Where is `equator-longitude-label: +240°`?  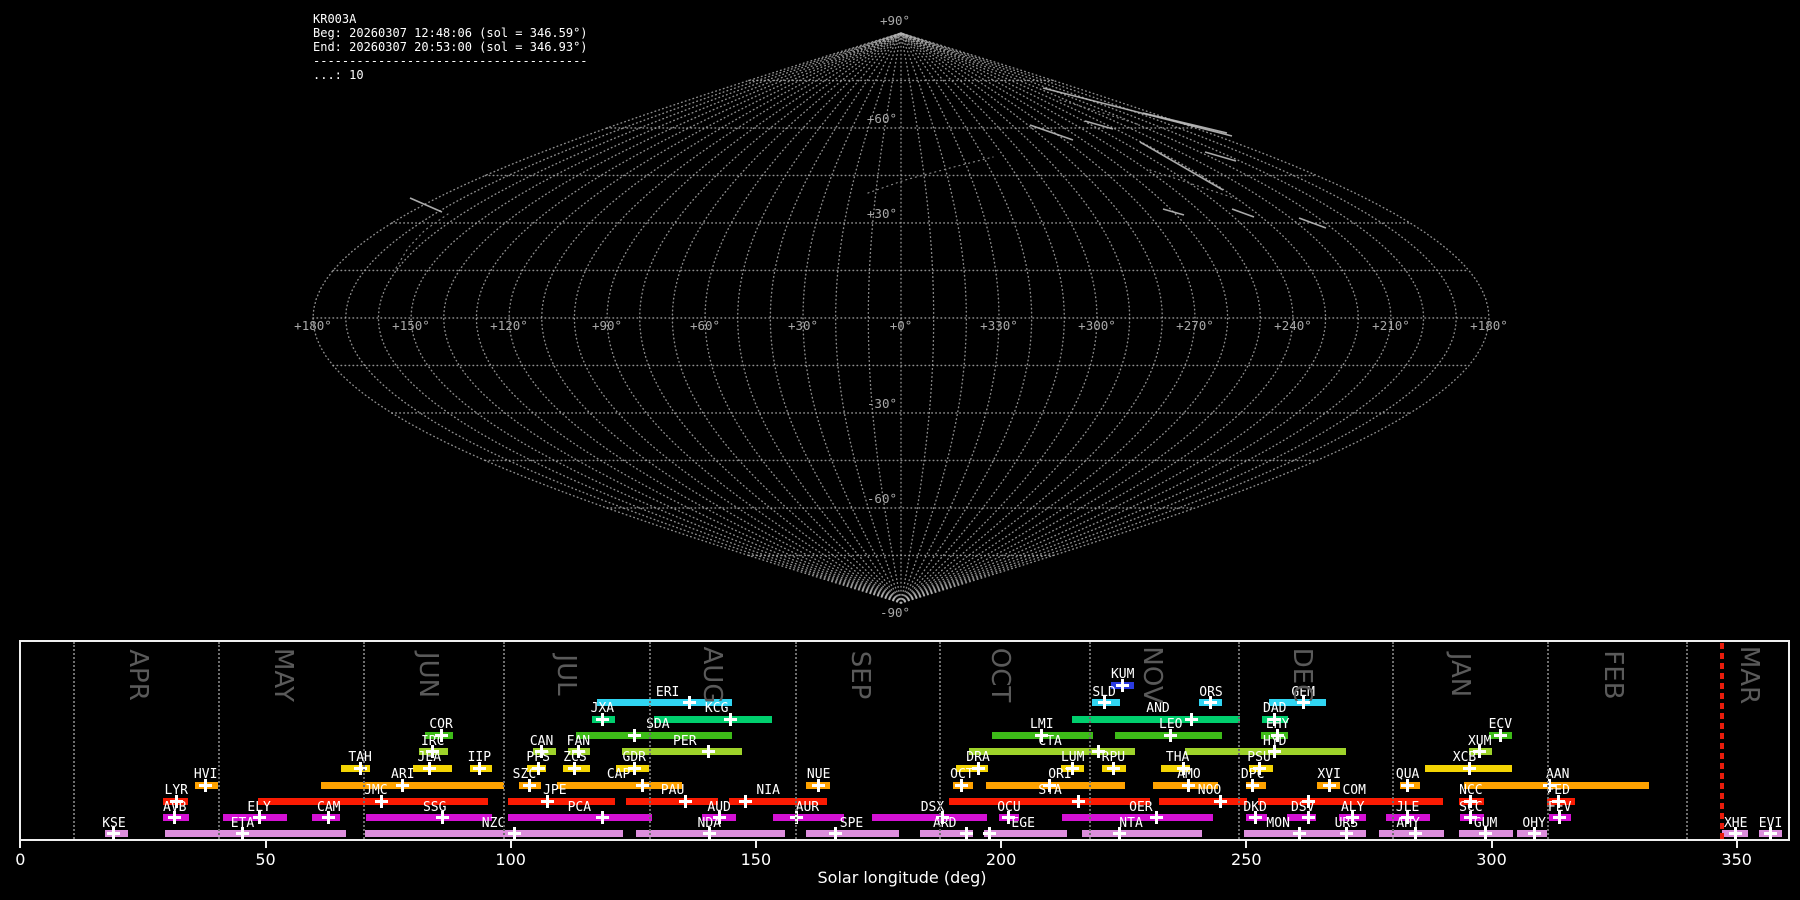
equator-longitude-label: +240° is located at coordinates (1293, 325).